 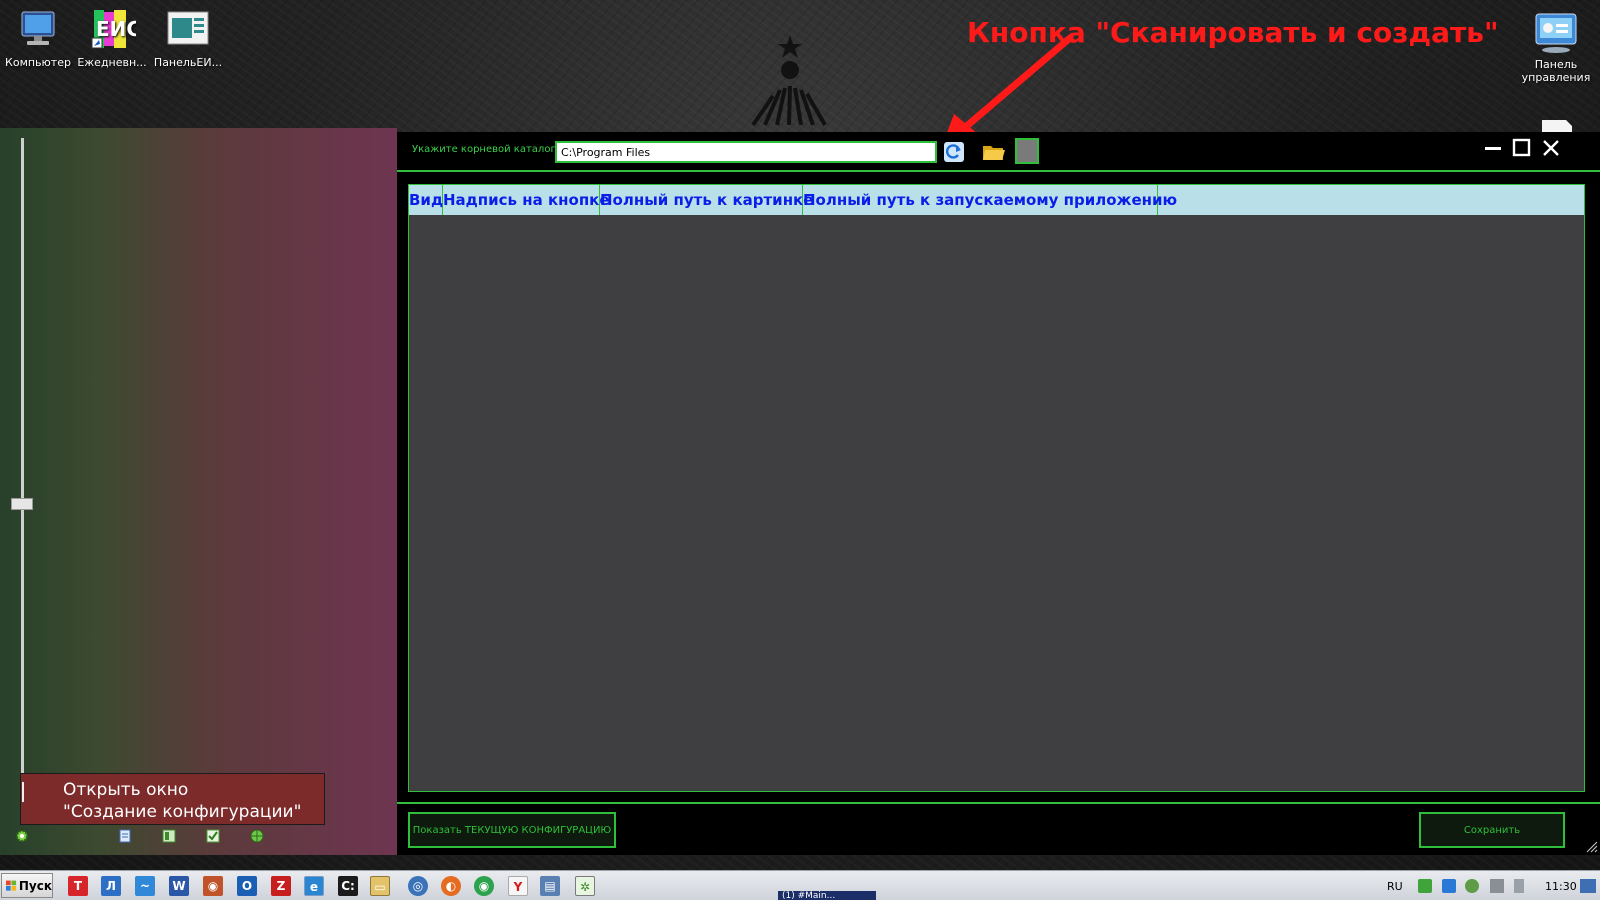 I want to click on settings-gear-icon, so click(x=22, y=835).